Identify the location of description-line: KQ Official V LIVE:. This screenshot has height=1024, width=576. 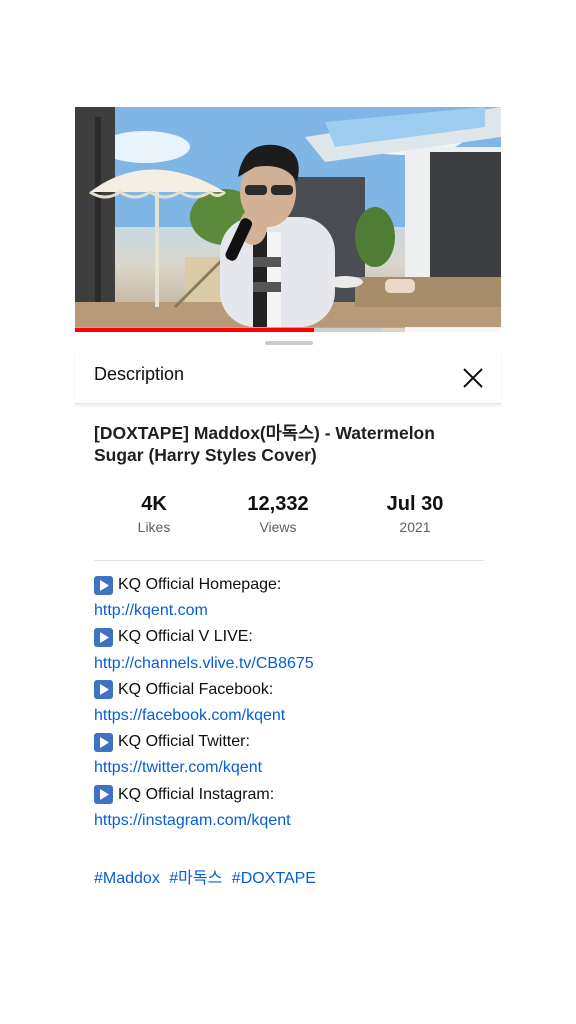
(294, 637).